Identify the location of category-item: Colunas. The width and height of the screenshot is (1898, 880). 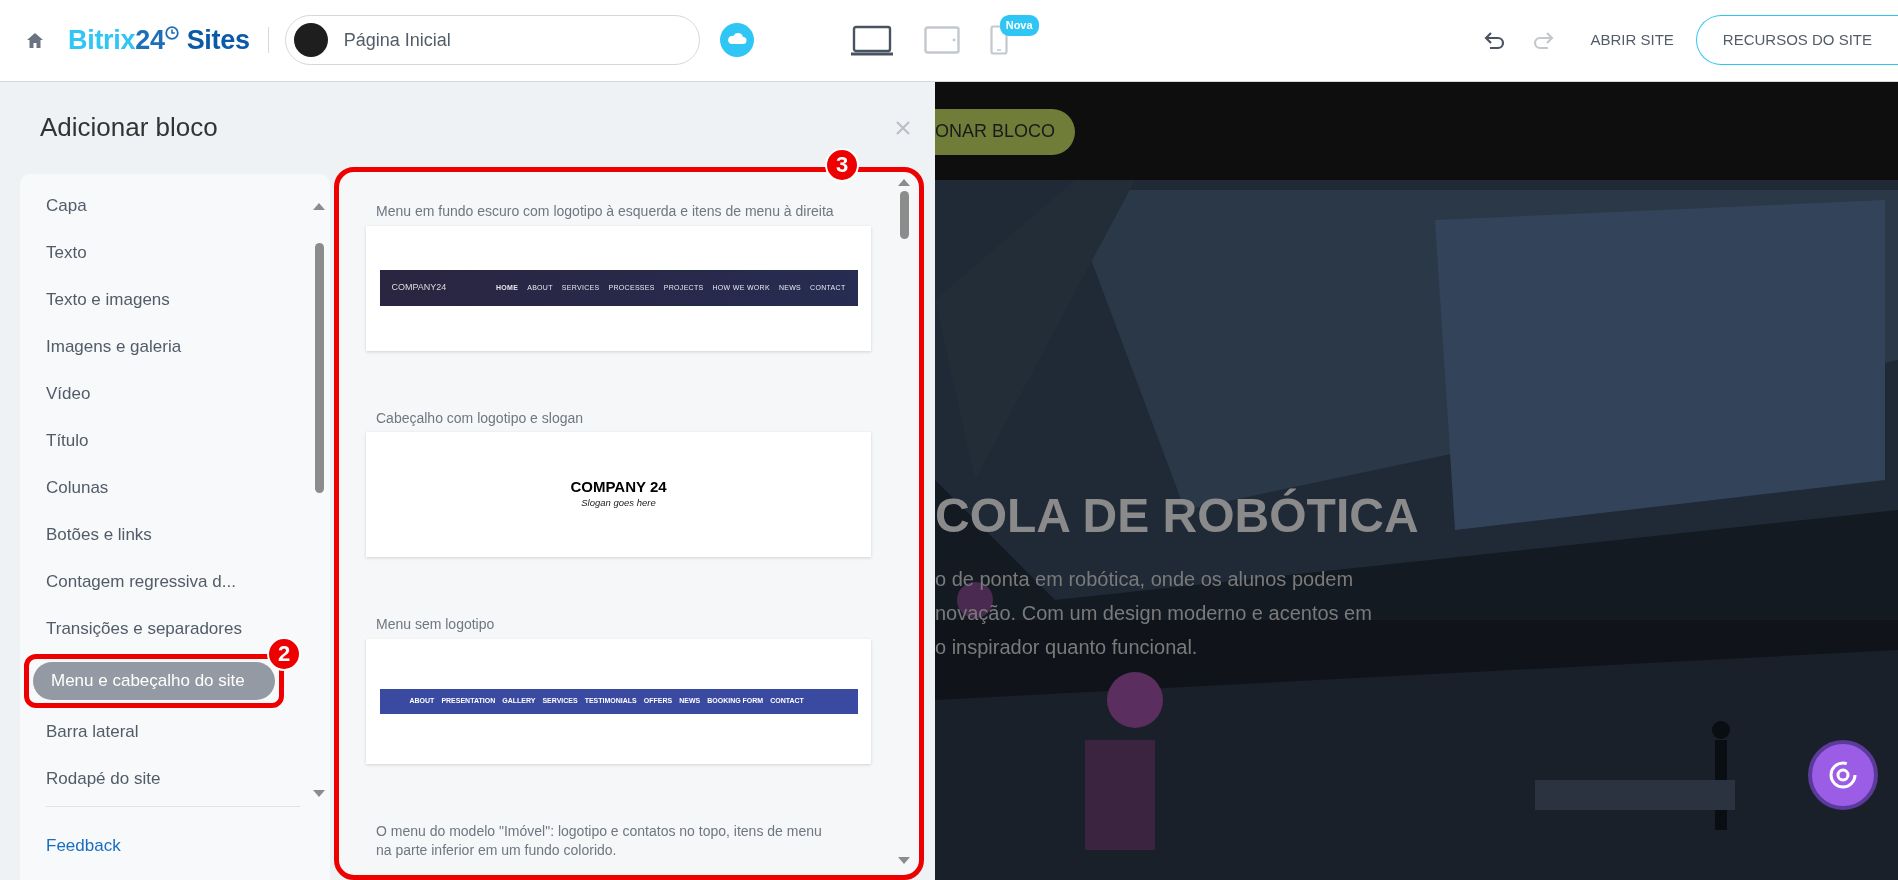
(166, 487).